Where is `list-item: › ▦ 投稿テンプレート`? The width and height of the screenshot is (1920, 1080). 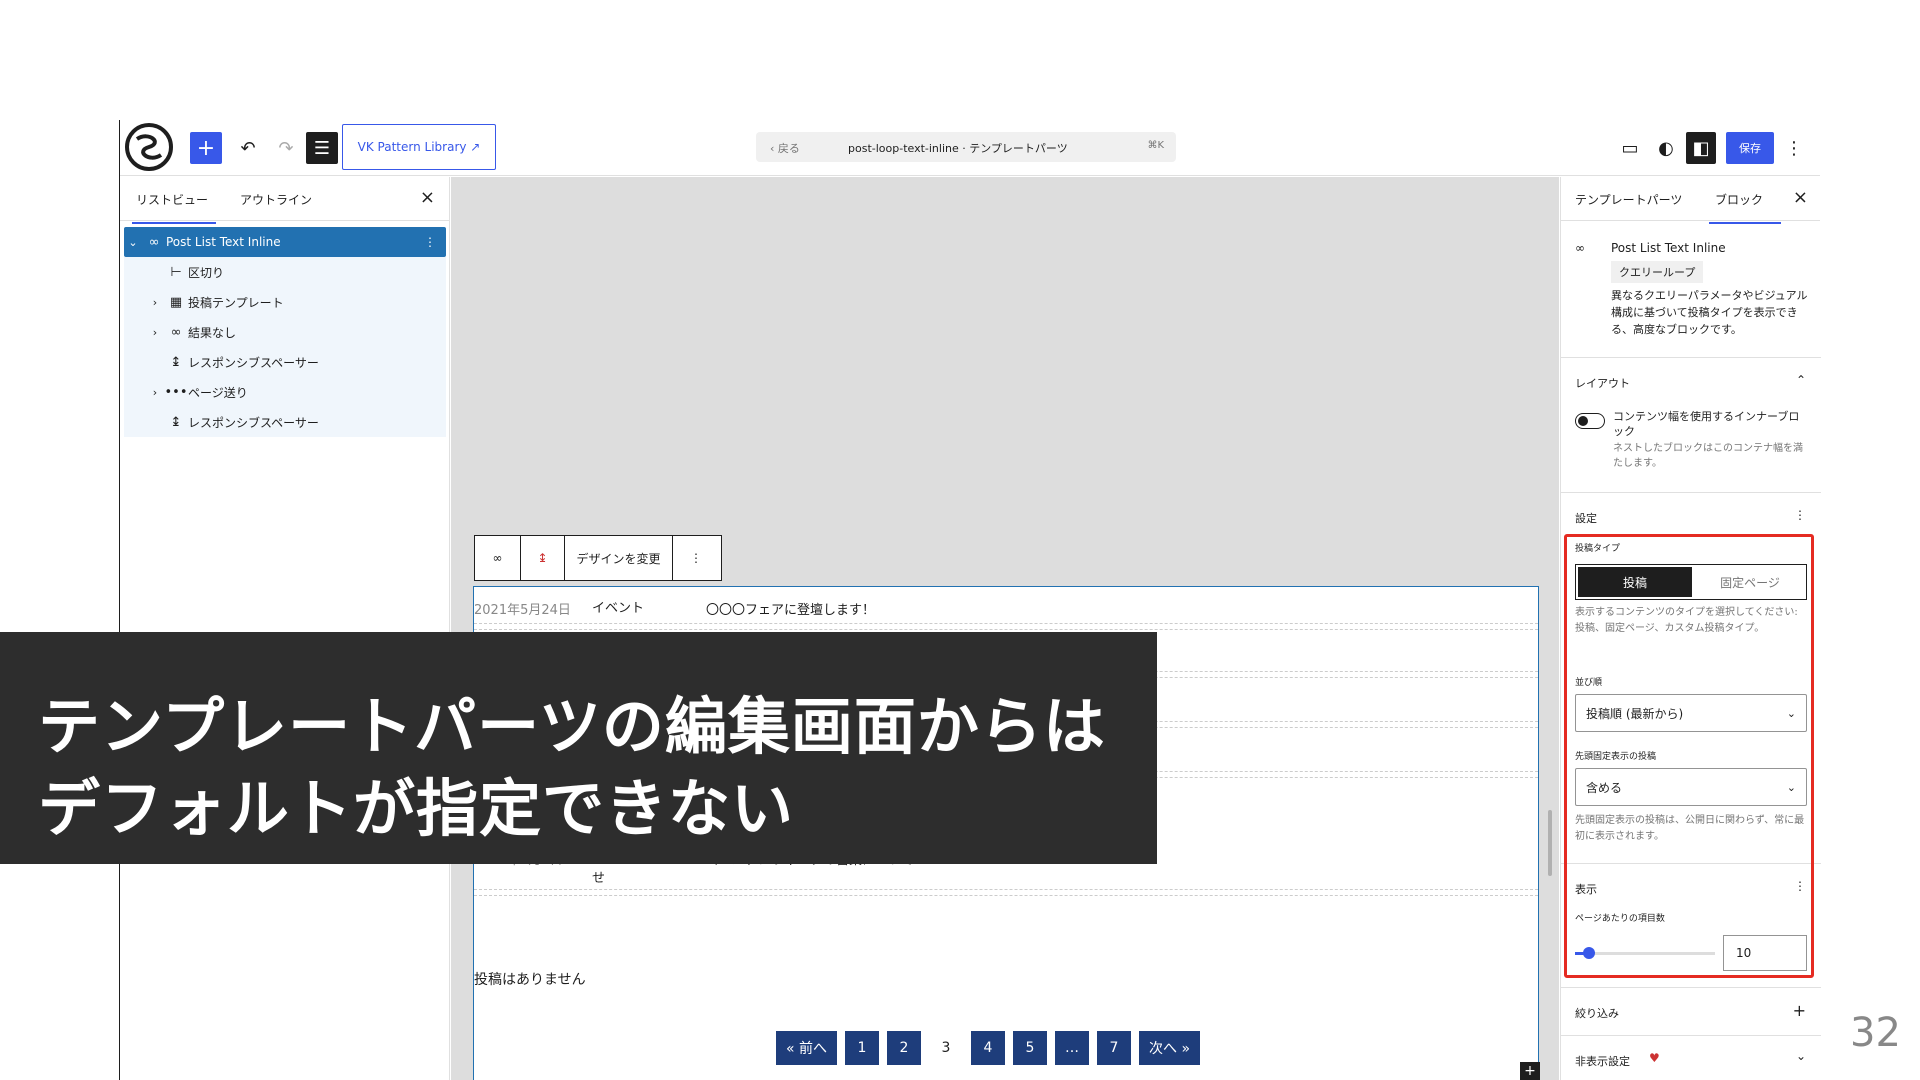 list-item: › ▦ 投稿テンプレート is located at coordinates (307, 302).